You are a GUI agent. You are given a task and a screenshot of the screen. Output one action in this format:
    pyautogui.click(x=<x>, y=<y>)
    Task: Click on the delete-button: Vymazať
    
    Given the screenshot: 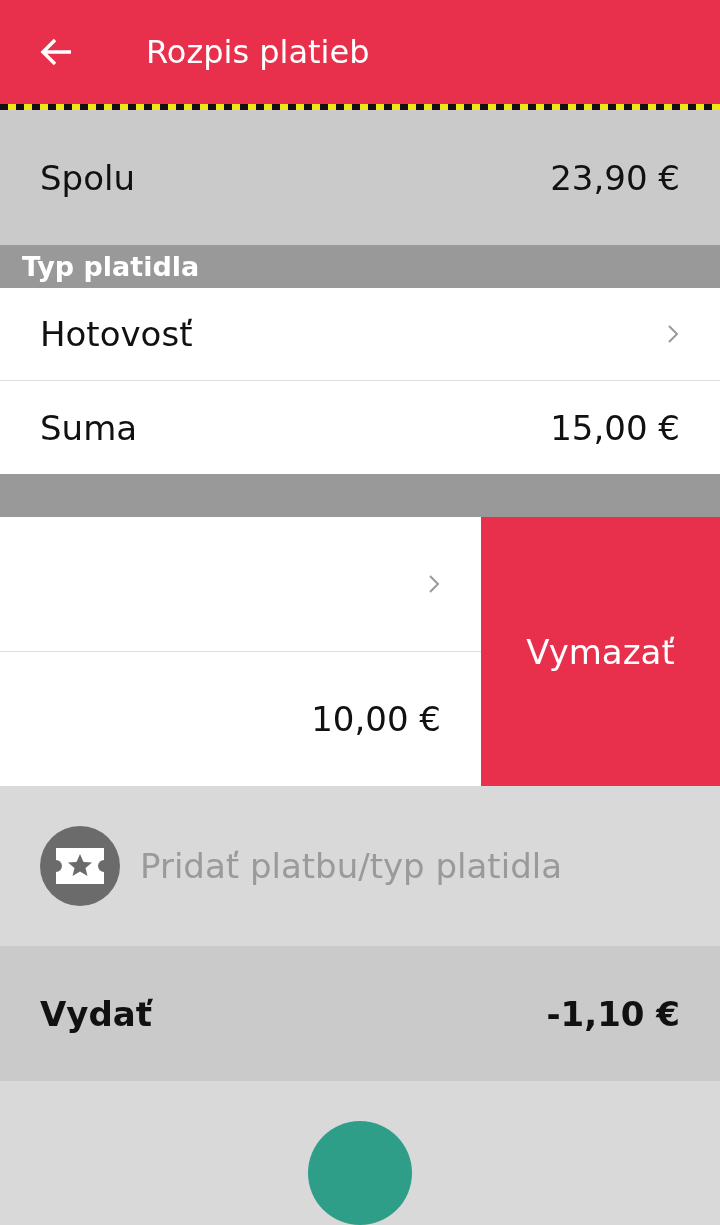 What is the action you would take?
    pyautogui.click(x=600, y=651)
    